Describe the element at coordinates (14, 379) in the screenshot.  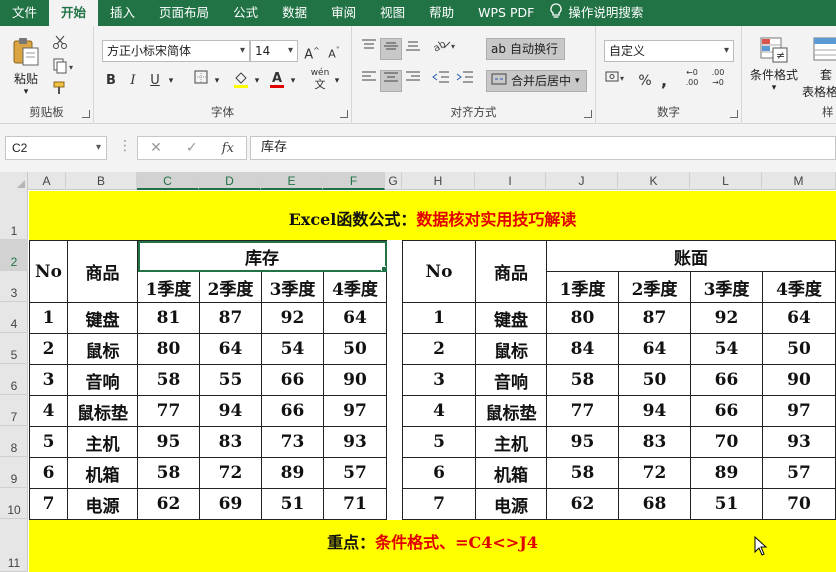
I see `row-header-6: 6` at that location.